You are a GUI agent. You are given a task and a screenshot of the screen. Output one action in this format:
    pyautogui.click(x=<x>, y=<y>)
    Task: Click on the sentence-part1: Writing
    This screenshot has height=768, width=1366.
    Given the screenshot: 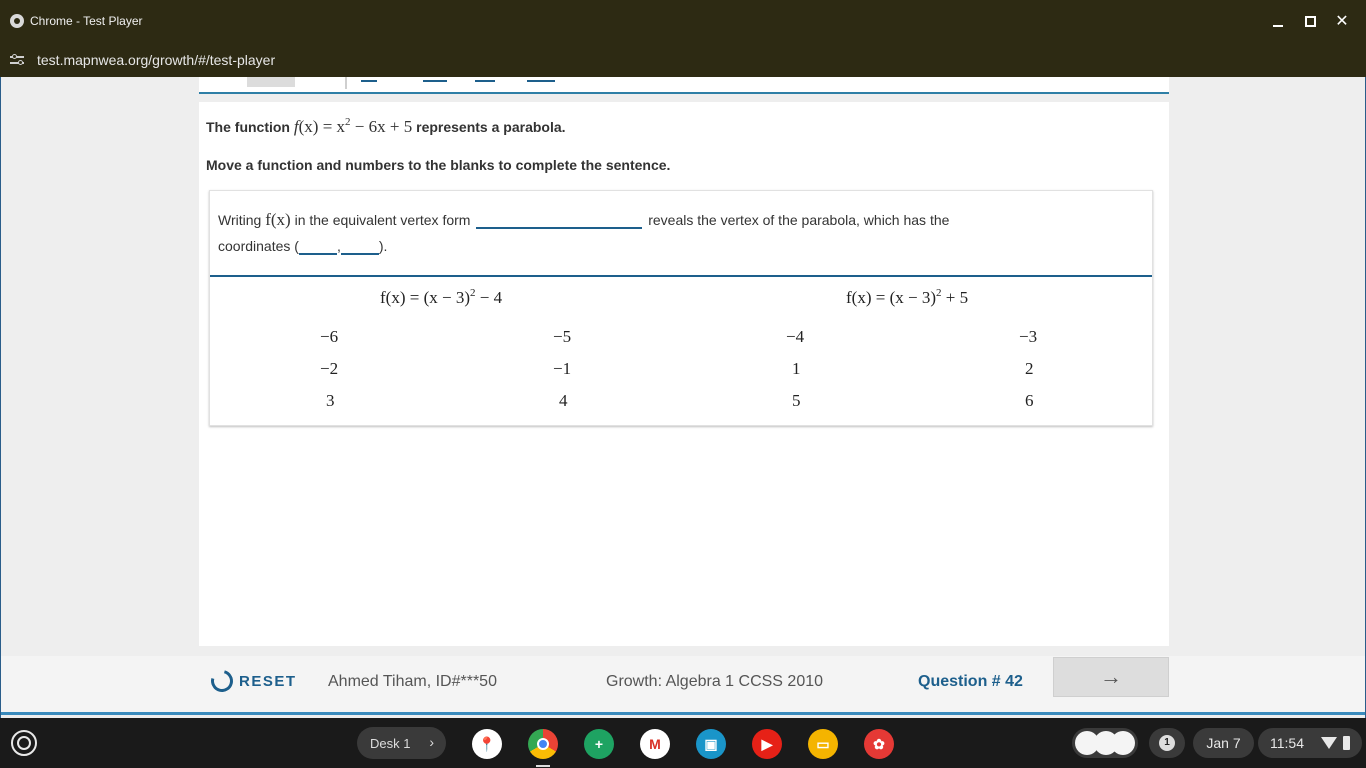 What is the action you would take?
    pyautogui.click(x=242, y=220)
    